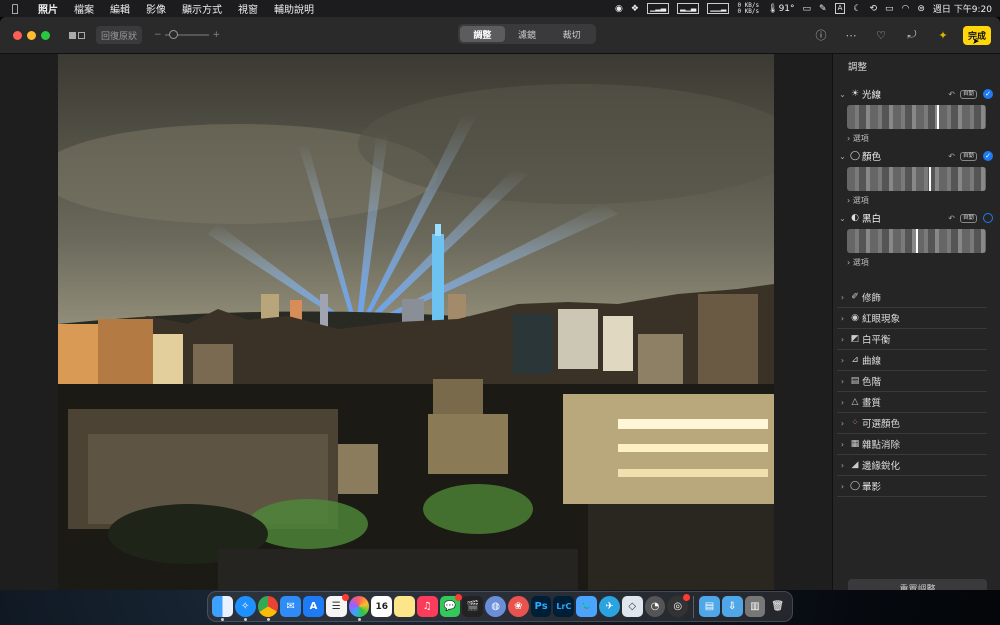 The image size is (1000, 625). Describe the element at coordinates (777, 606) in the screenshot. I see `trash-icon: 🗑` at that location.